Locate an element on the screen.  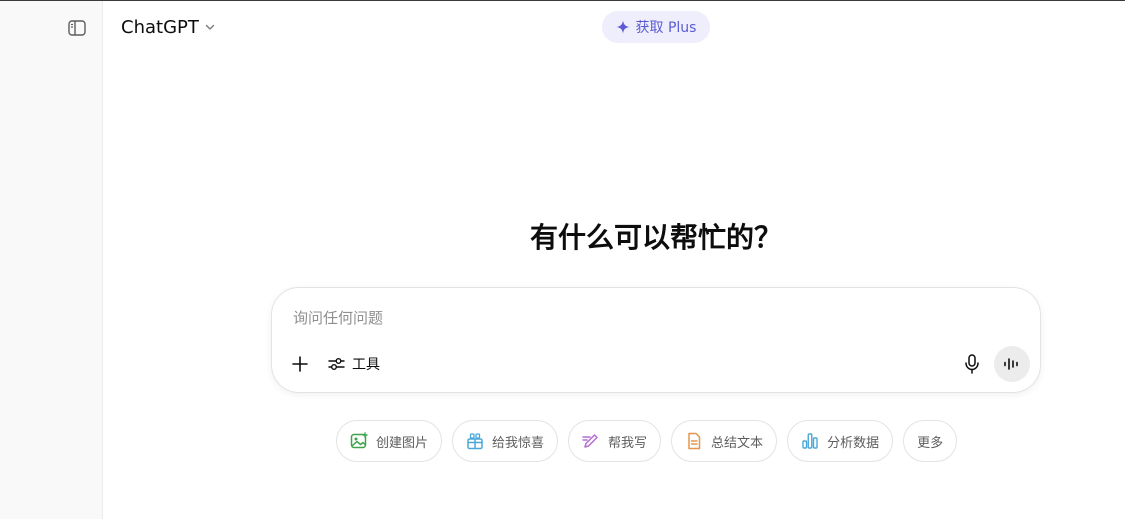
suggestion-analyze-data: 分析数据 is located at coordinates (840, 441).